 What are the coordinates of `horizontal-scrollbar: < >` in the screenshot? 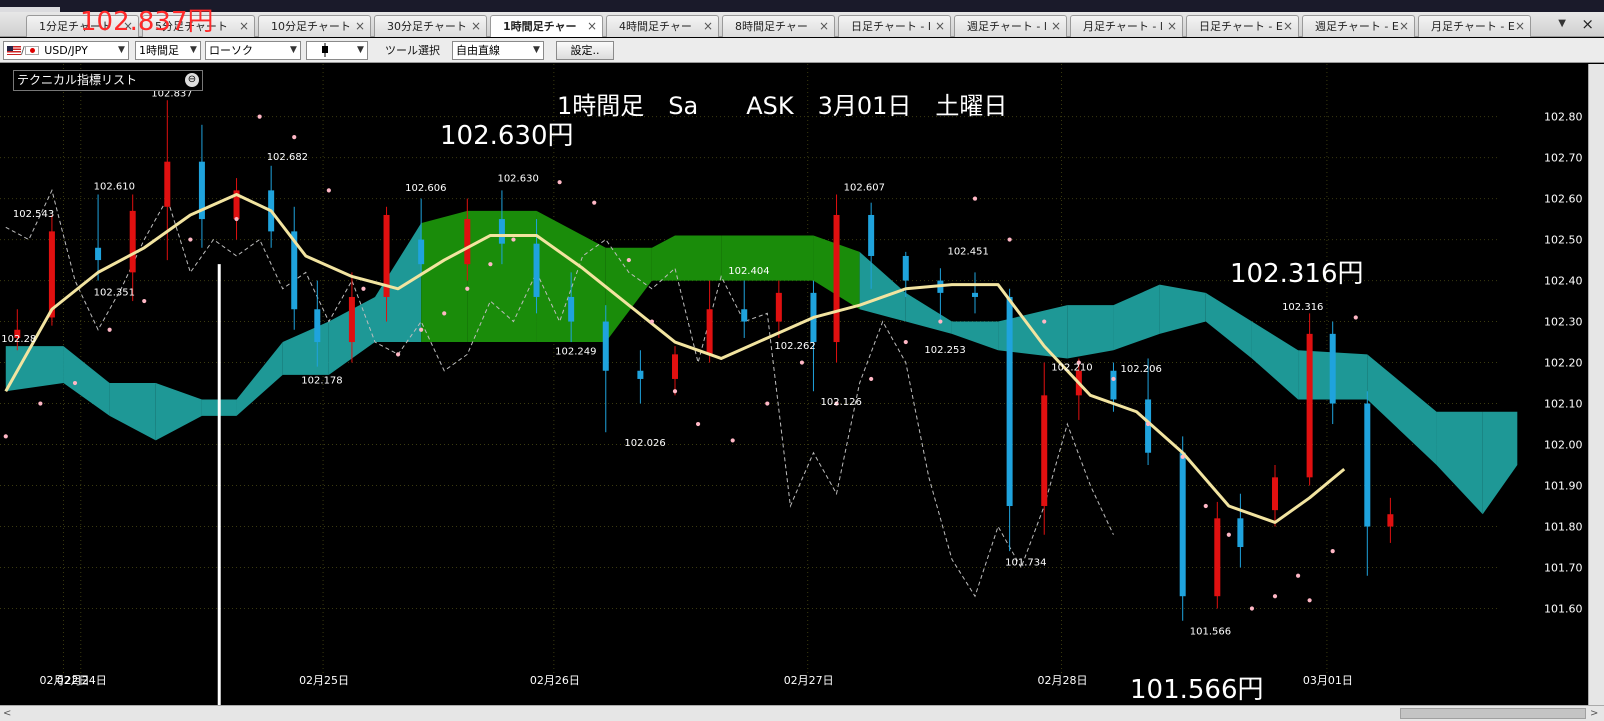 It's located at (802, 713).